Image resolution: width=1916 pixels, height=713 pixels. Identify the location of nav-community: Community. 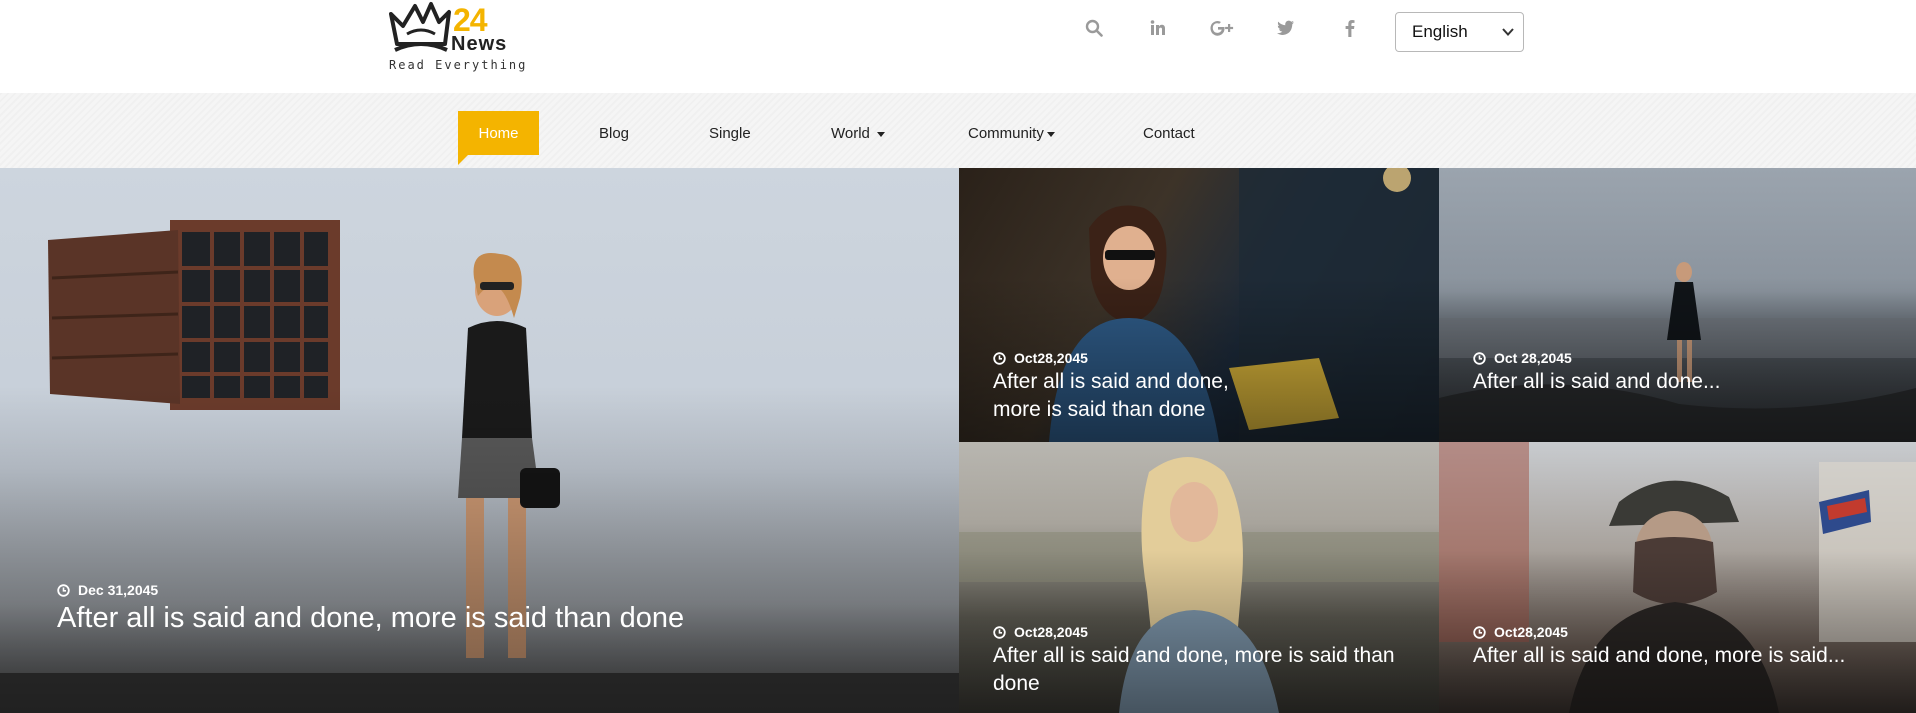
(1011, 133).